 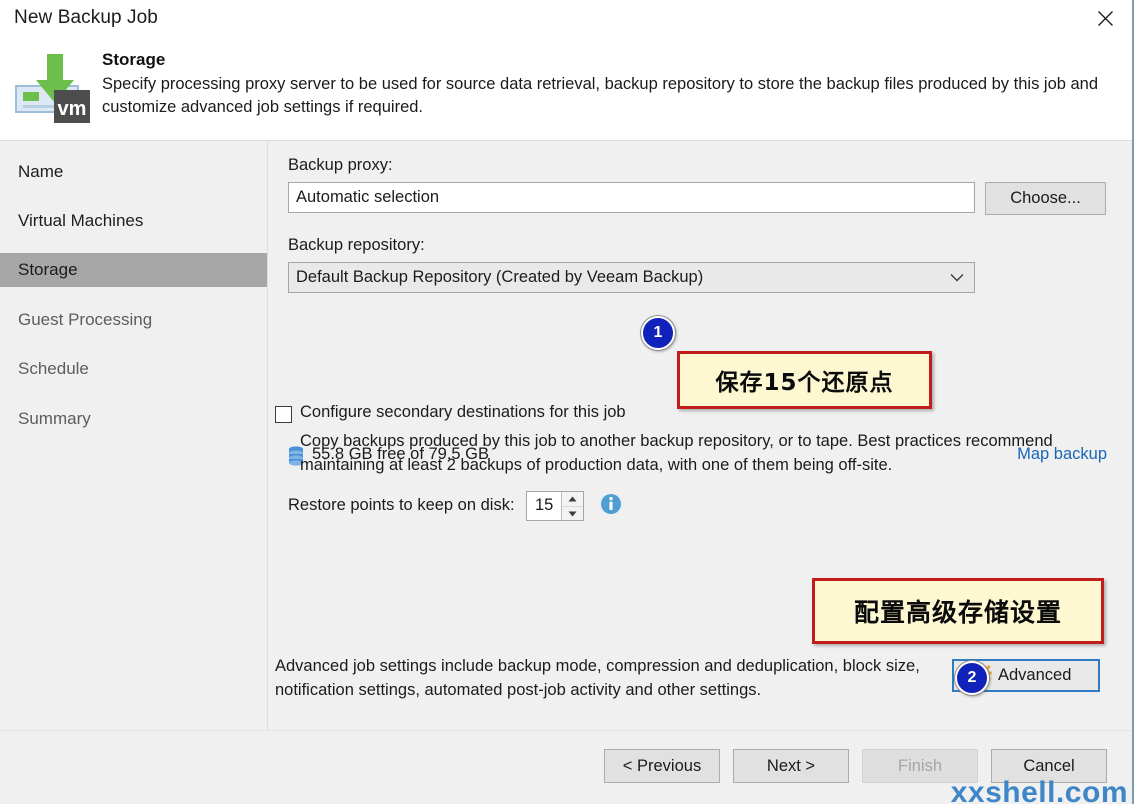 I want to click on spinner-down-icon, so click(x=572, y=513).